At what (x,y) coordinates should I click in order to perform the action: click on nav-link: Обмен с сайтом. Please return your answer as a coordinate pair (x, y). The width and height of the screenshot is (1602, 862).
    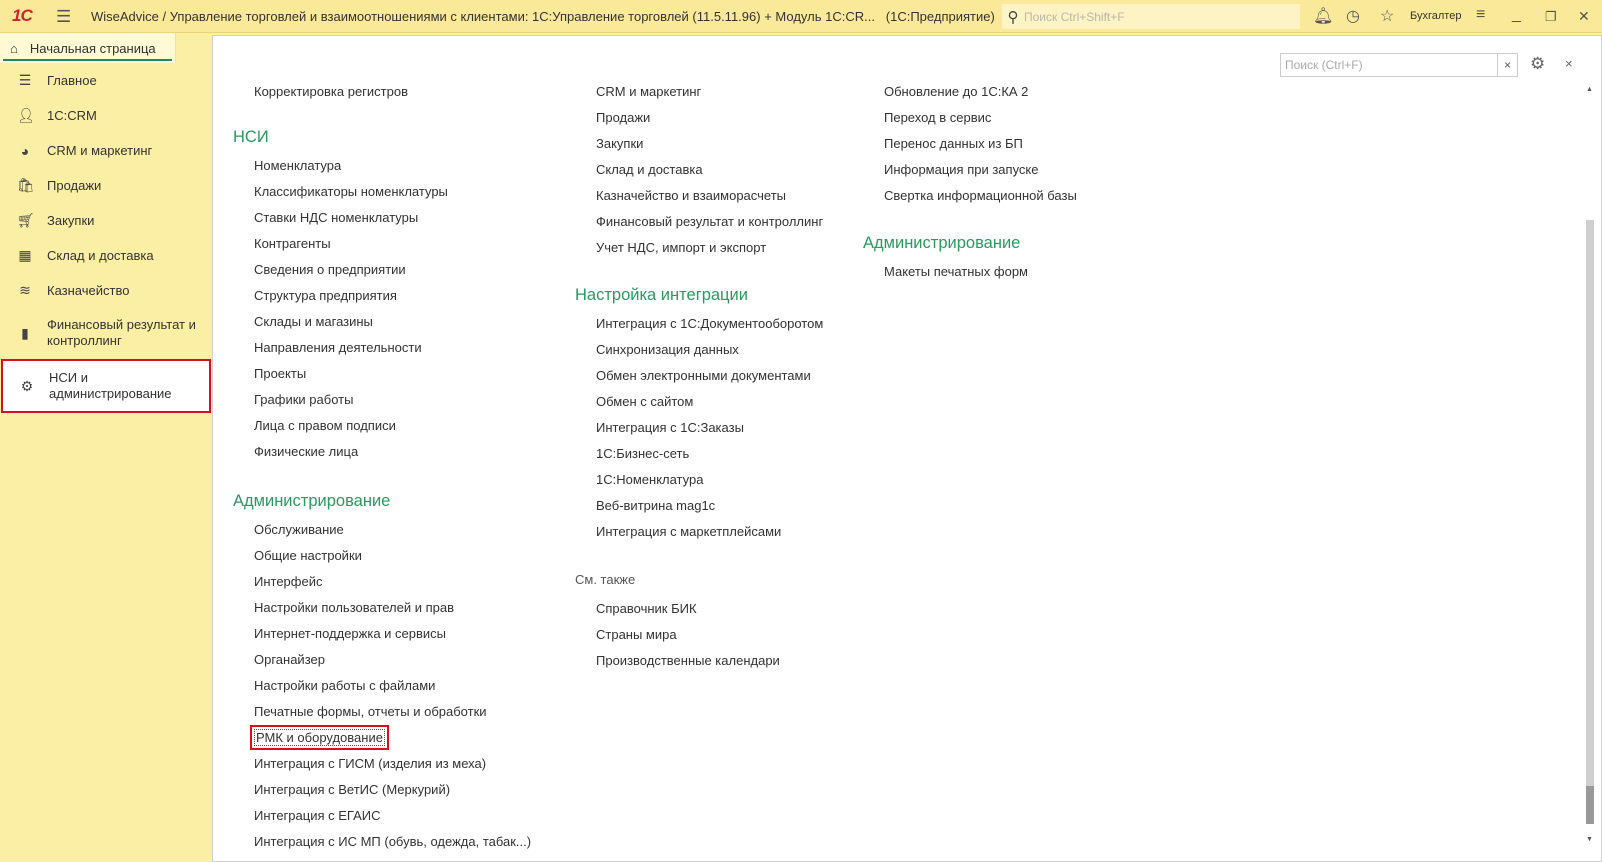
    Looking at the image, I should click on (699, 402).